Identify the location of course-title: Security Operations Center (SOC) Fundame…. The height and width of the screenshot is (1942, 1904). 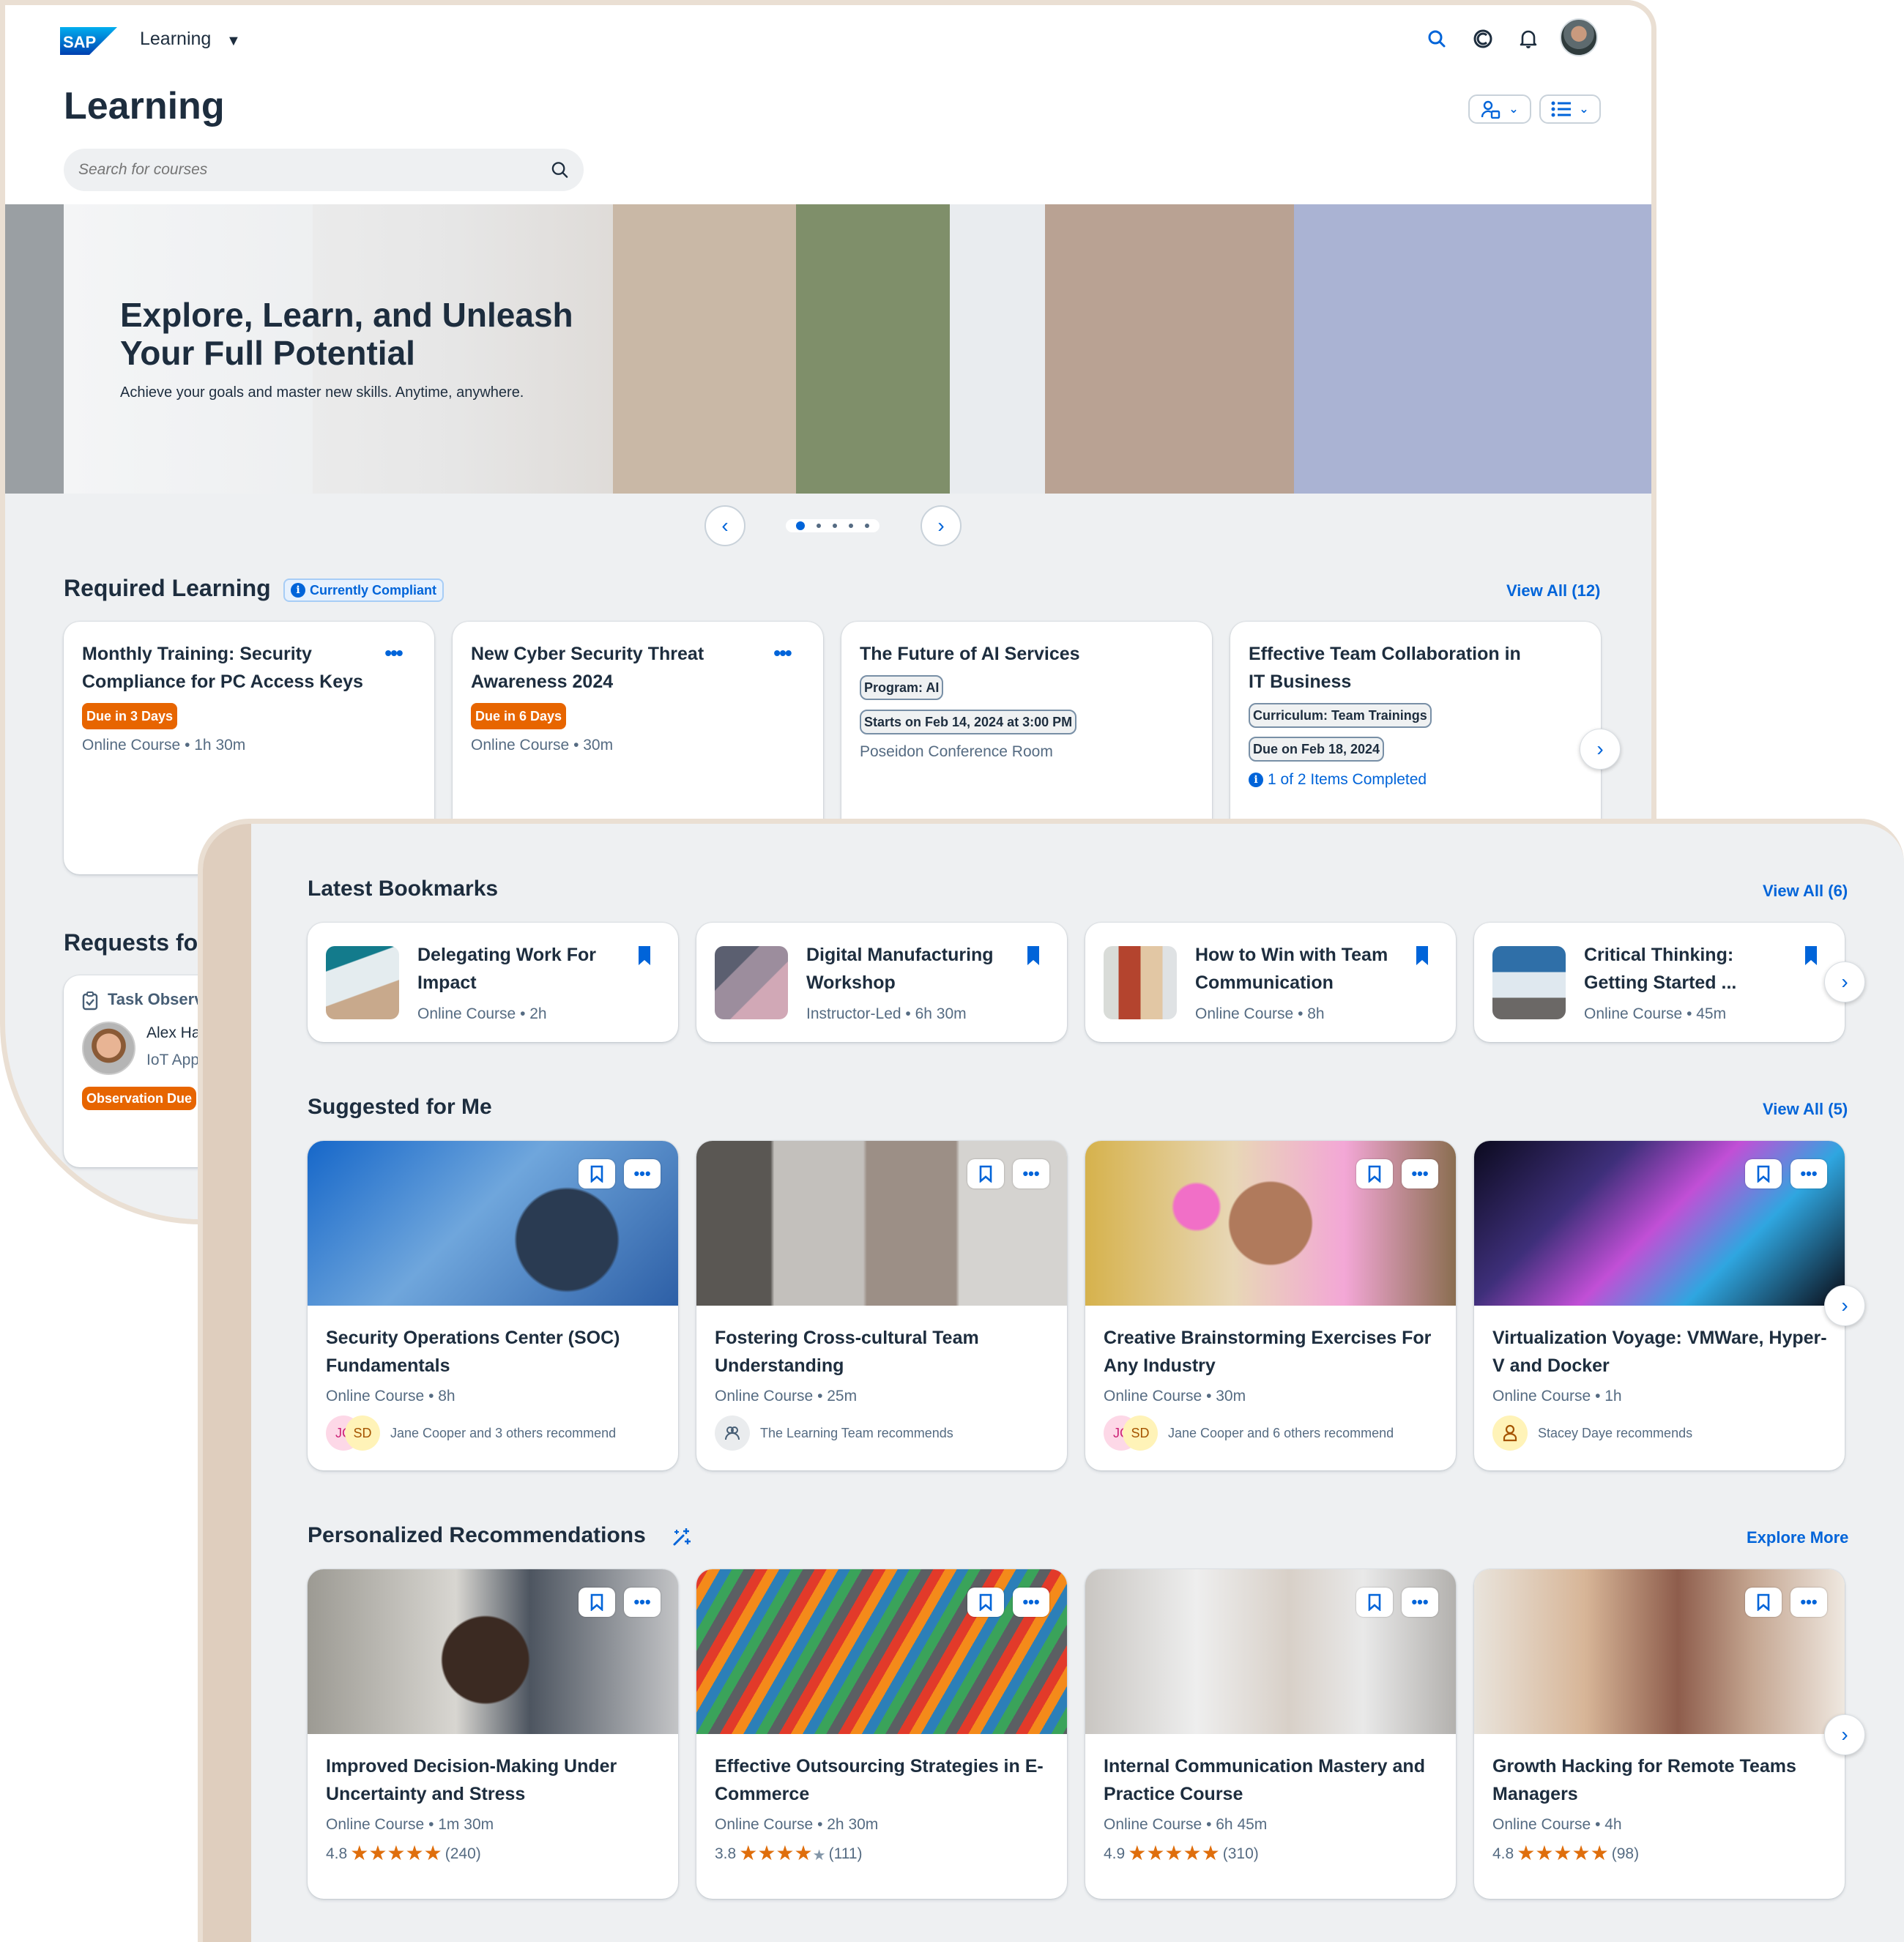
(473, 1352).